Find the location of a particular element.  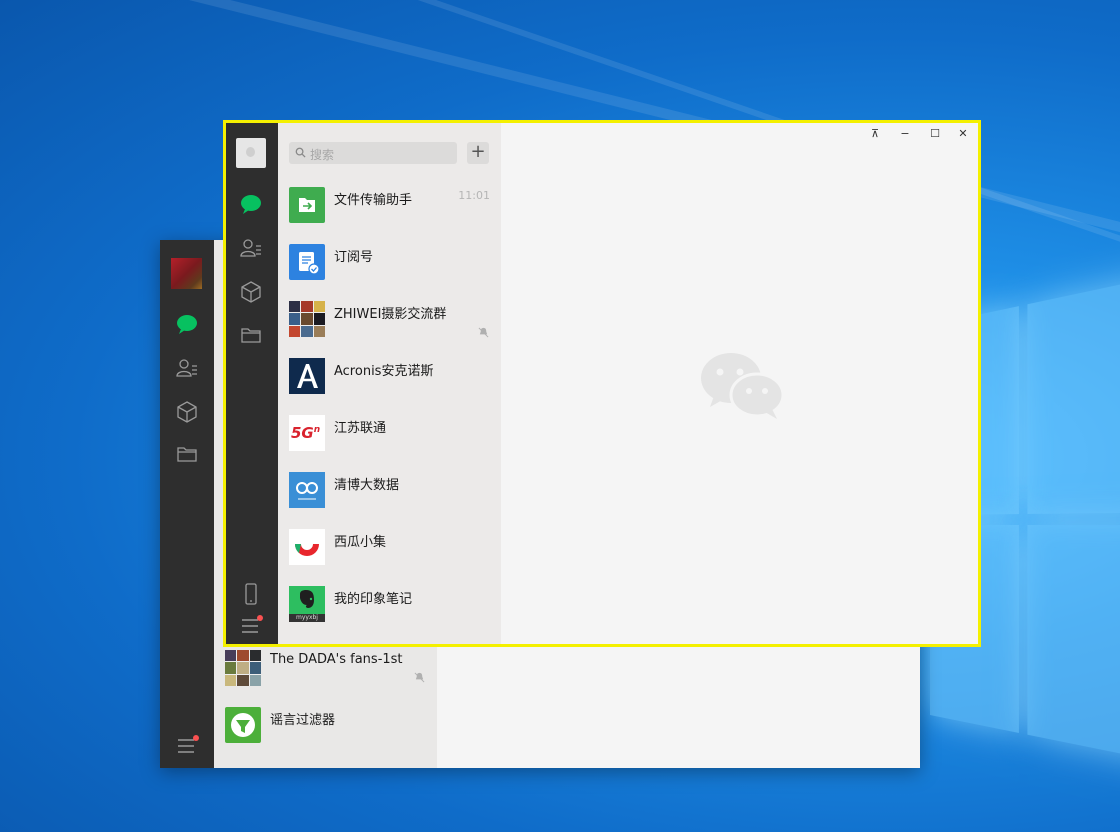

chat-item-evernote: myyxbj 我的印象笔记 is located at coordinates (389, 614).